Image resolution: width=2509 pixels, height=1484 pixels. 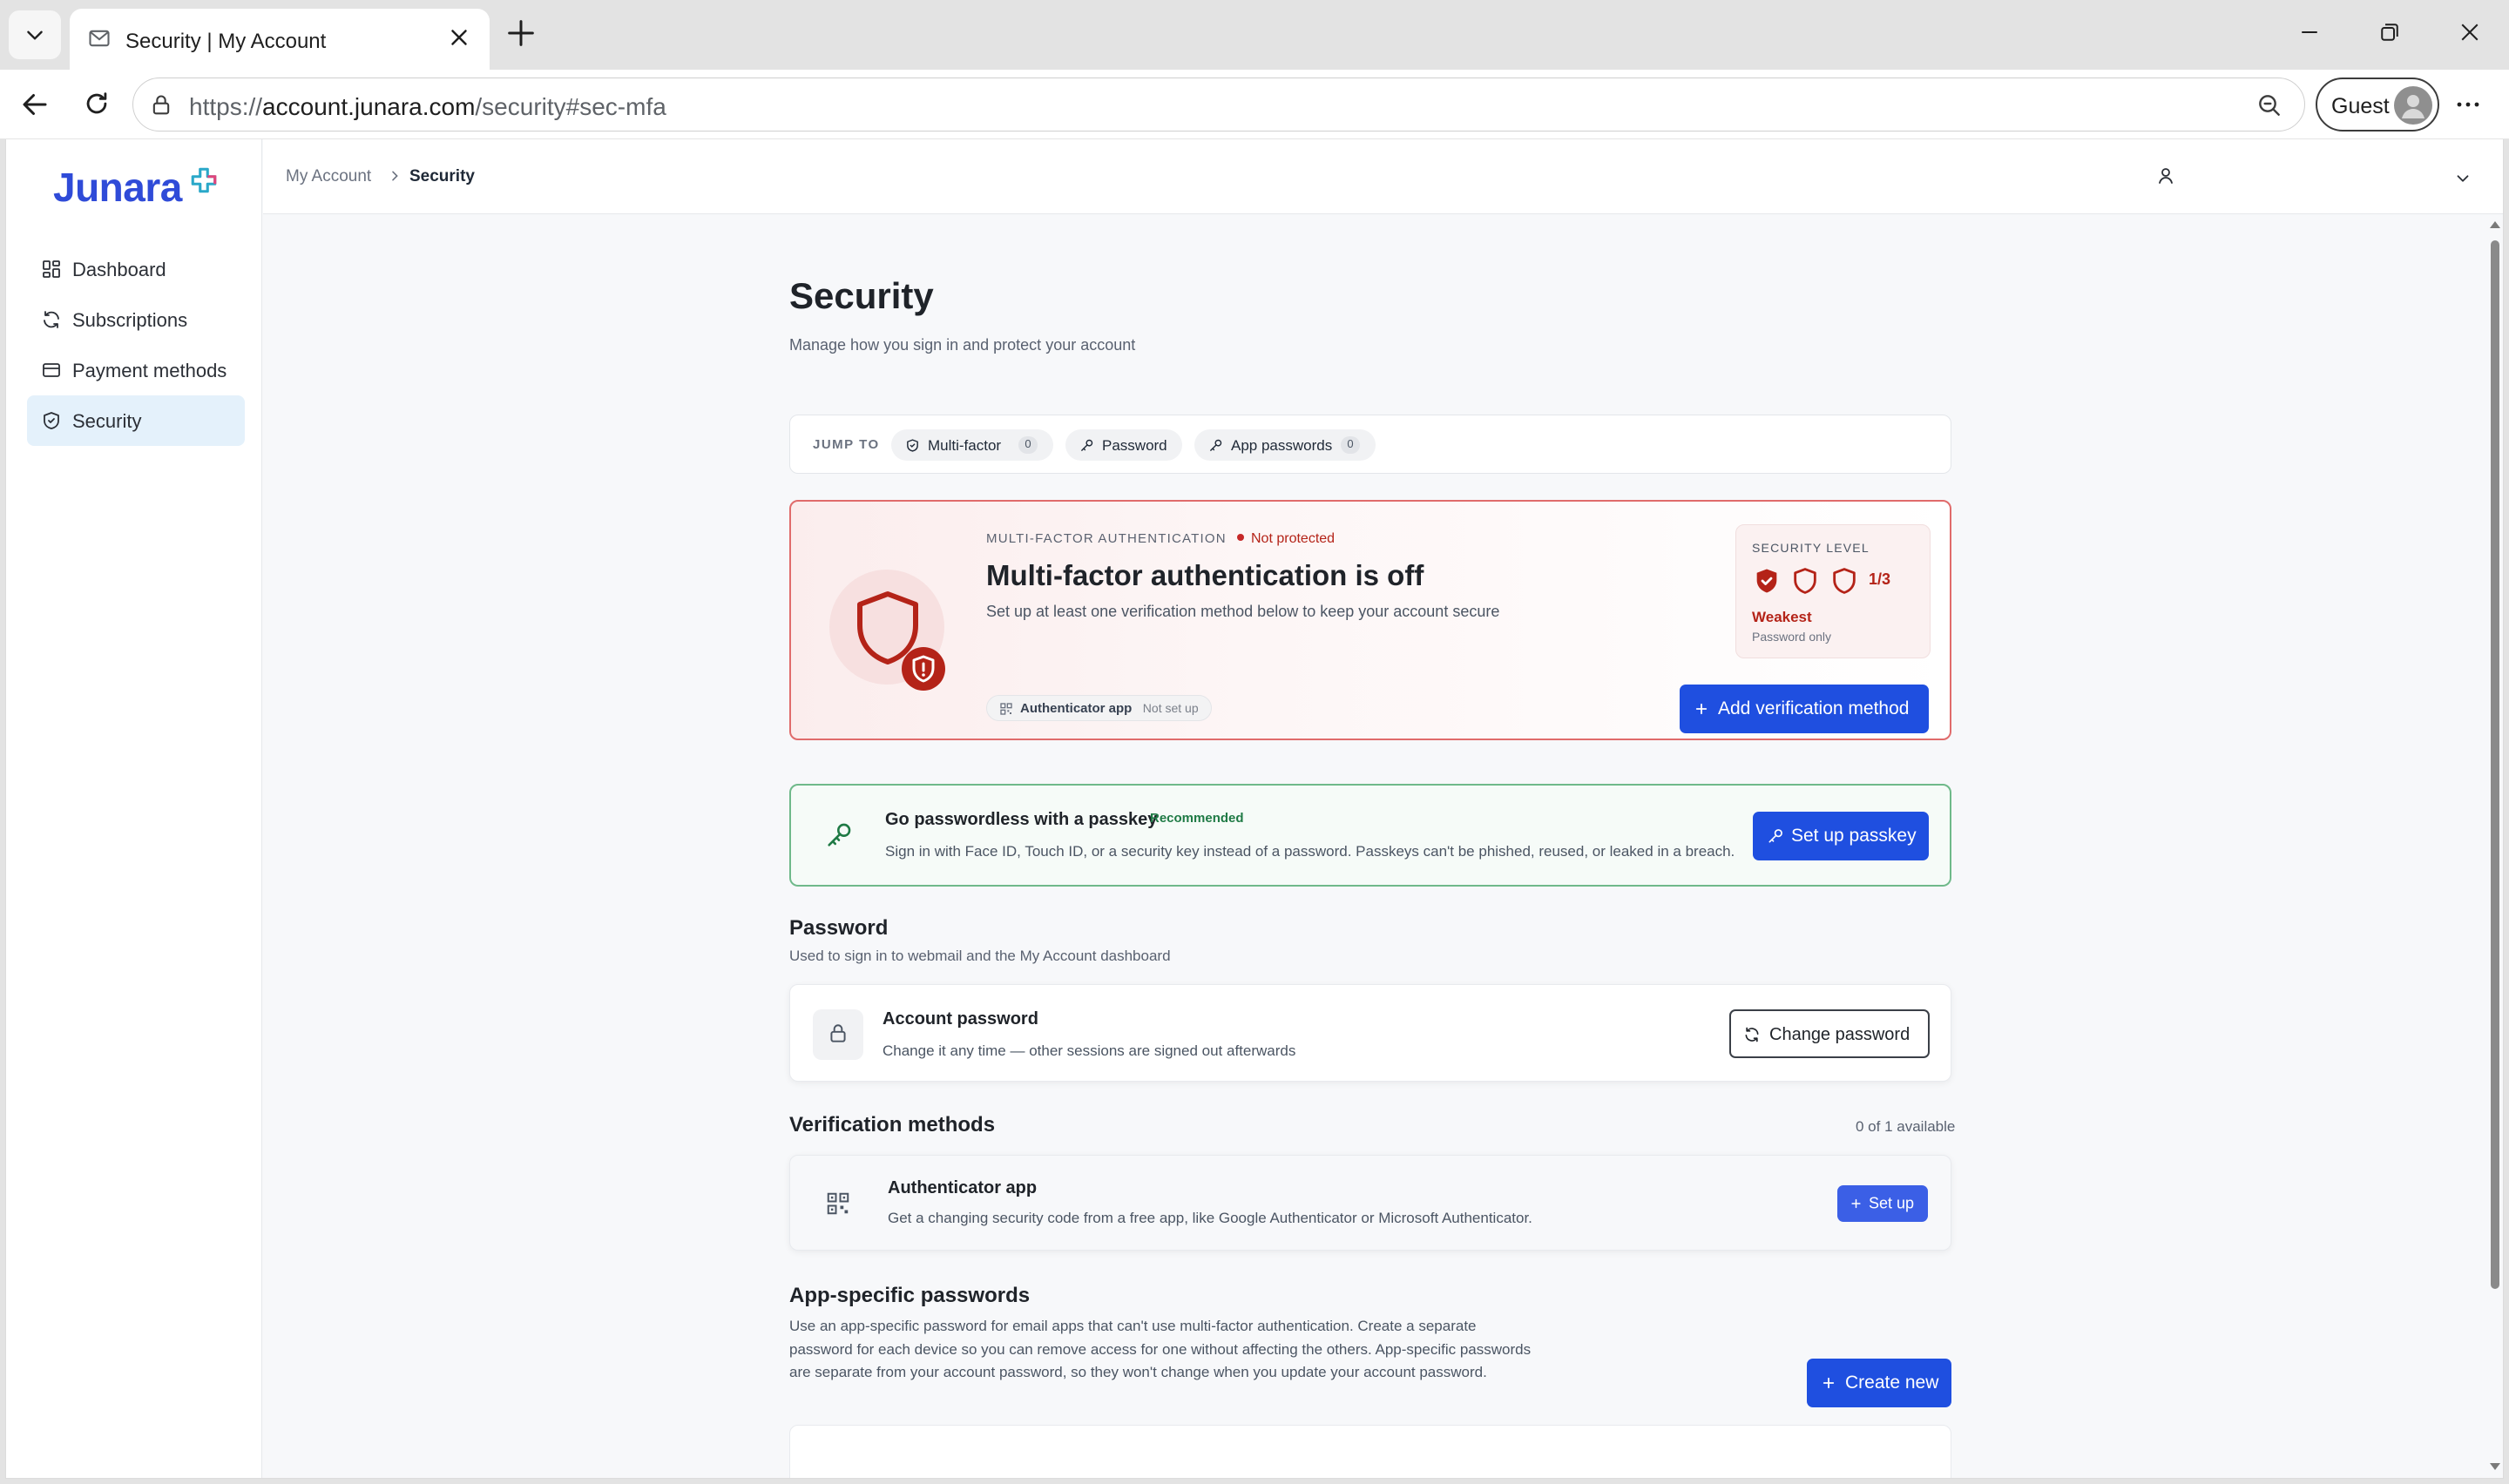 I want to click on app-passwords-section-title: App-specific passwords, so click(x=910, y=1295).